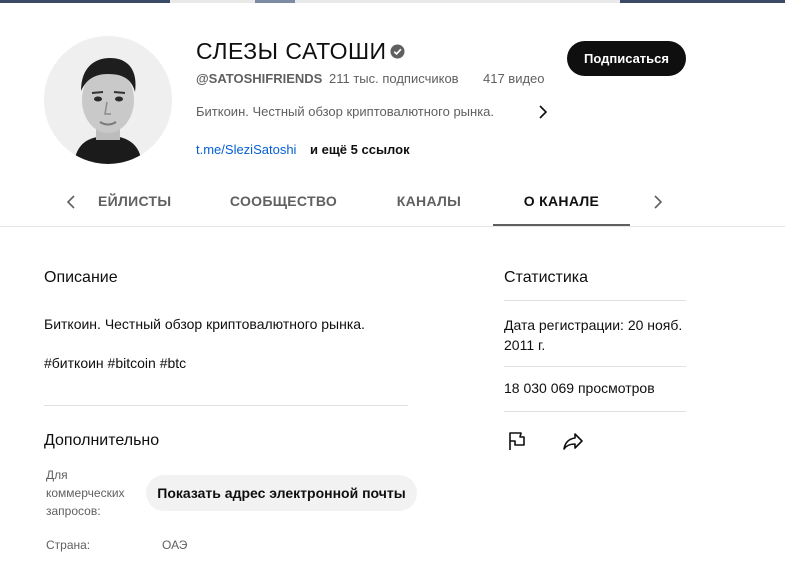 Image resolution: width=785 pixels, height=583 pixels. I want to click on tab-channels: КАНАЛЫ, so click(429, 201).